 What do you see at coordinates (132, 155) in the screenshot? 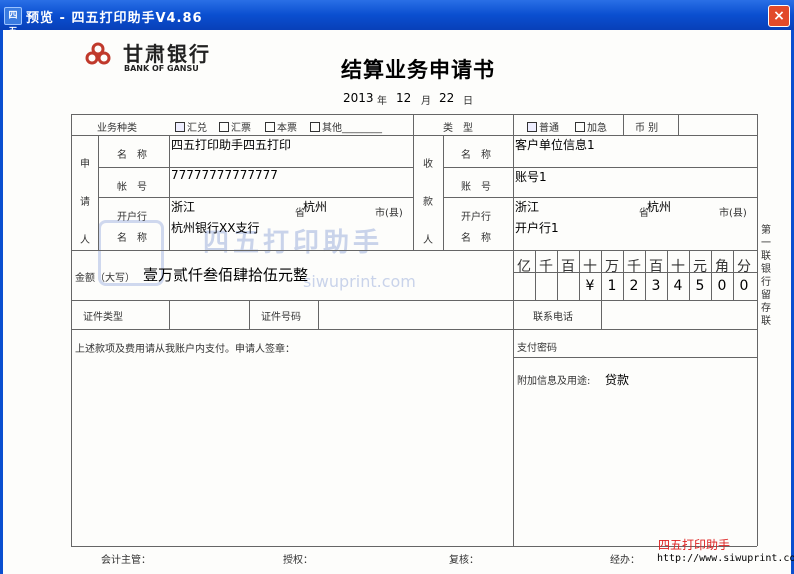
I see `applicant-name-label: 名 称` at bounding box center [132, 155].